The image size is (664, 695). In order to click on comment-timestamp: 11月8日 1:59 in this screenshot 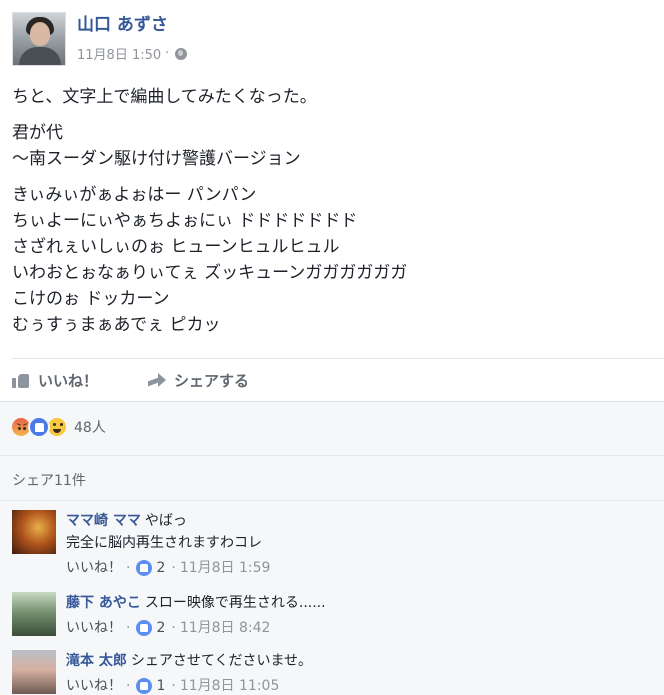, I will do `click(225, 568)`.